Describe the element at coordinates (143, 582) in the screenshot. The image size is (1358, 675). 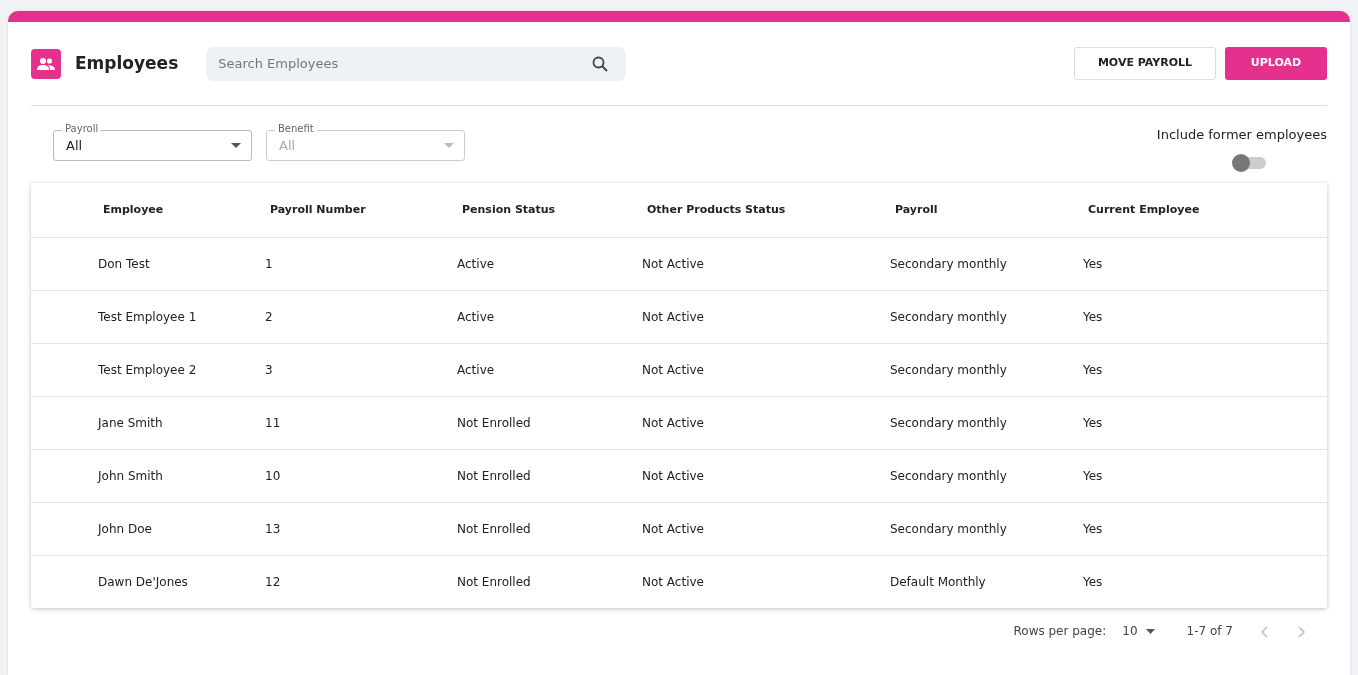
I see `table-cell-text: Dawn De'Jones` at that location.